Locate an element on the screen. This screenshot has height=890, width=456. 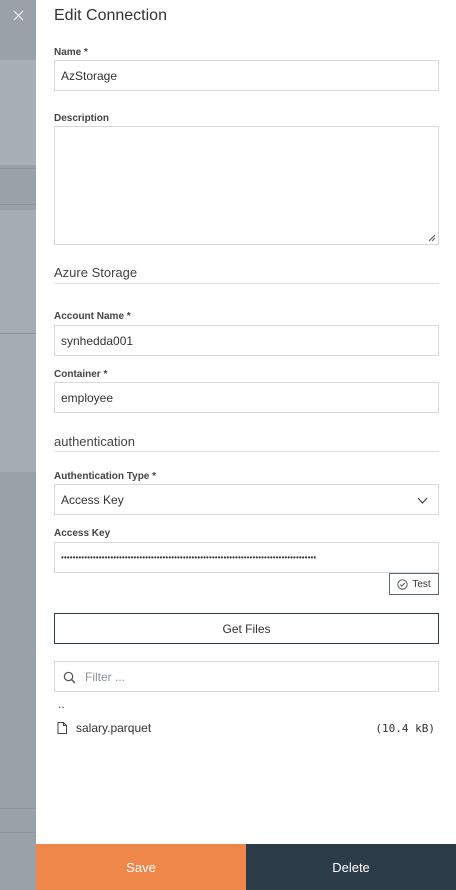
auth-type-label: Authentication Type * is located at coordinates (105, 476).